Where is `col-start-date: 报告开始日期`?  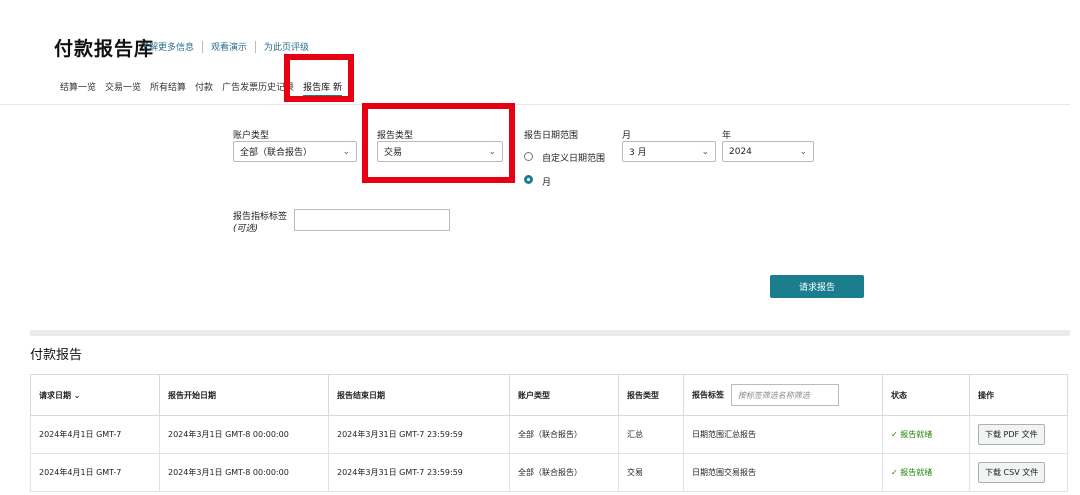
col-start-date: 报告开始日期 is located at coordinates (244, 395).